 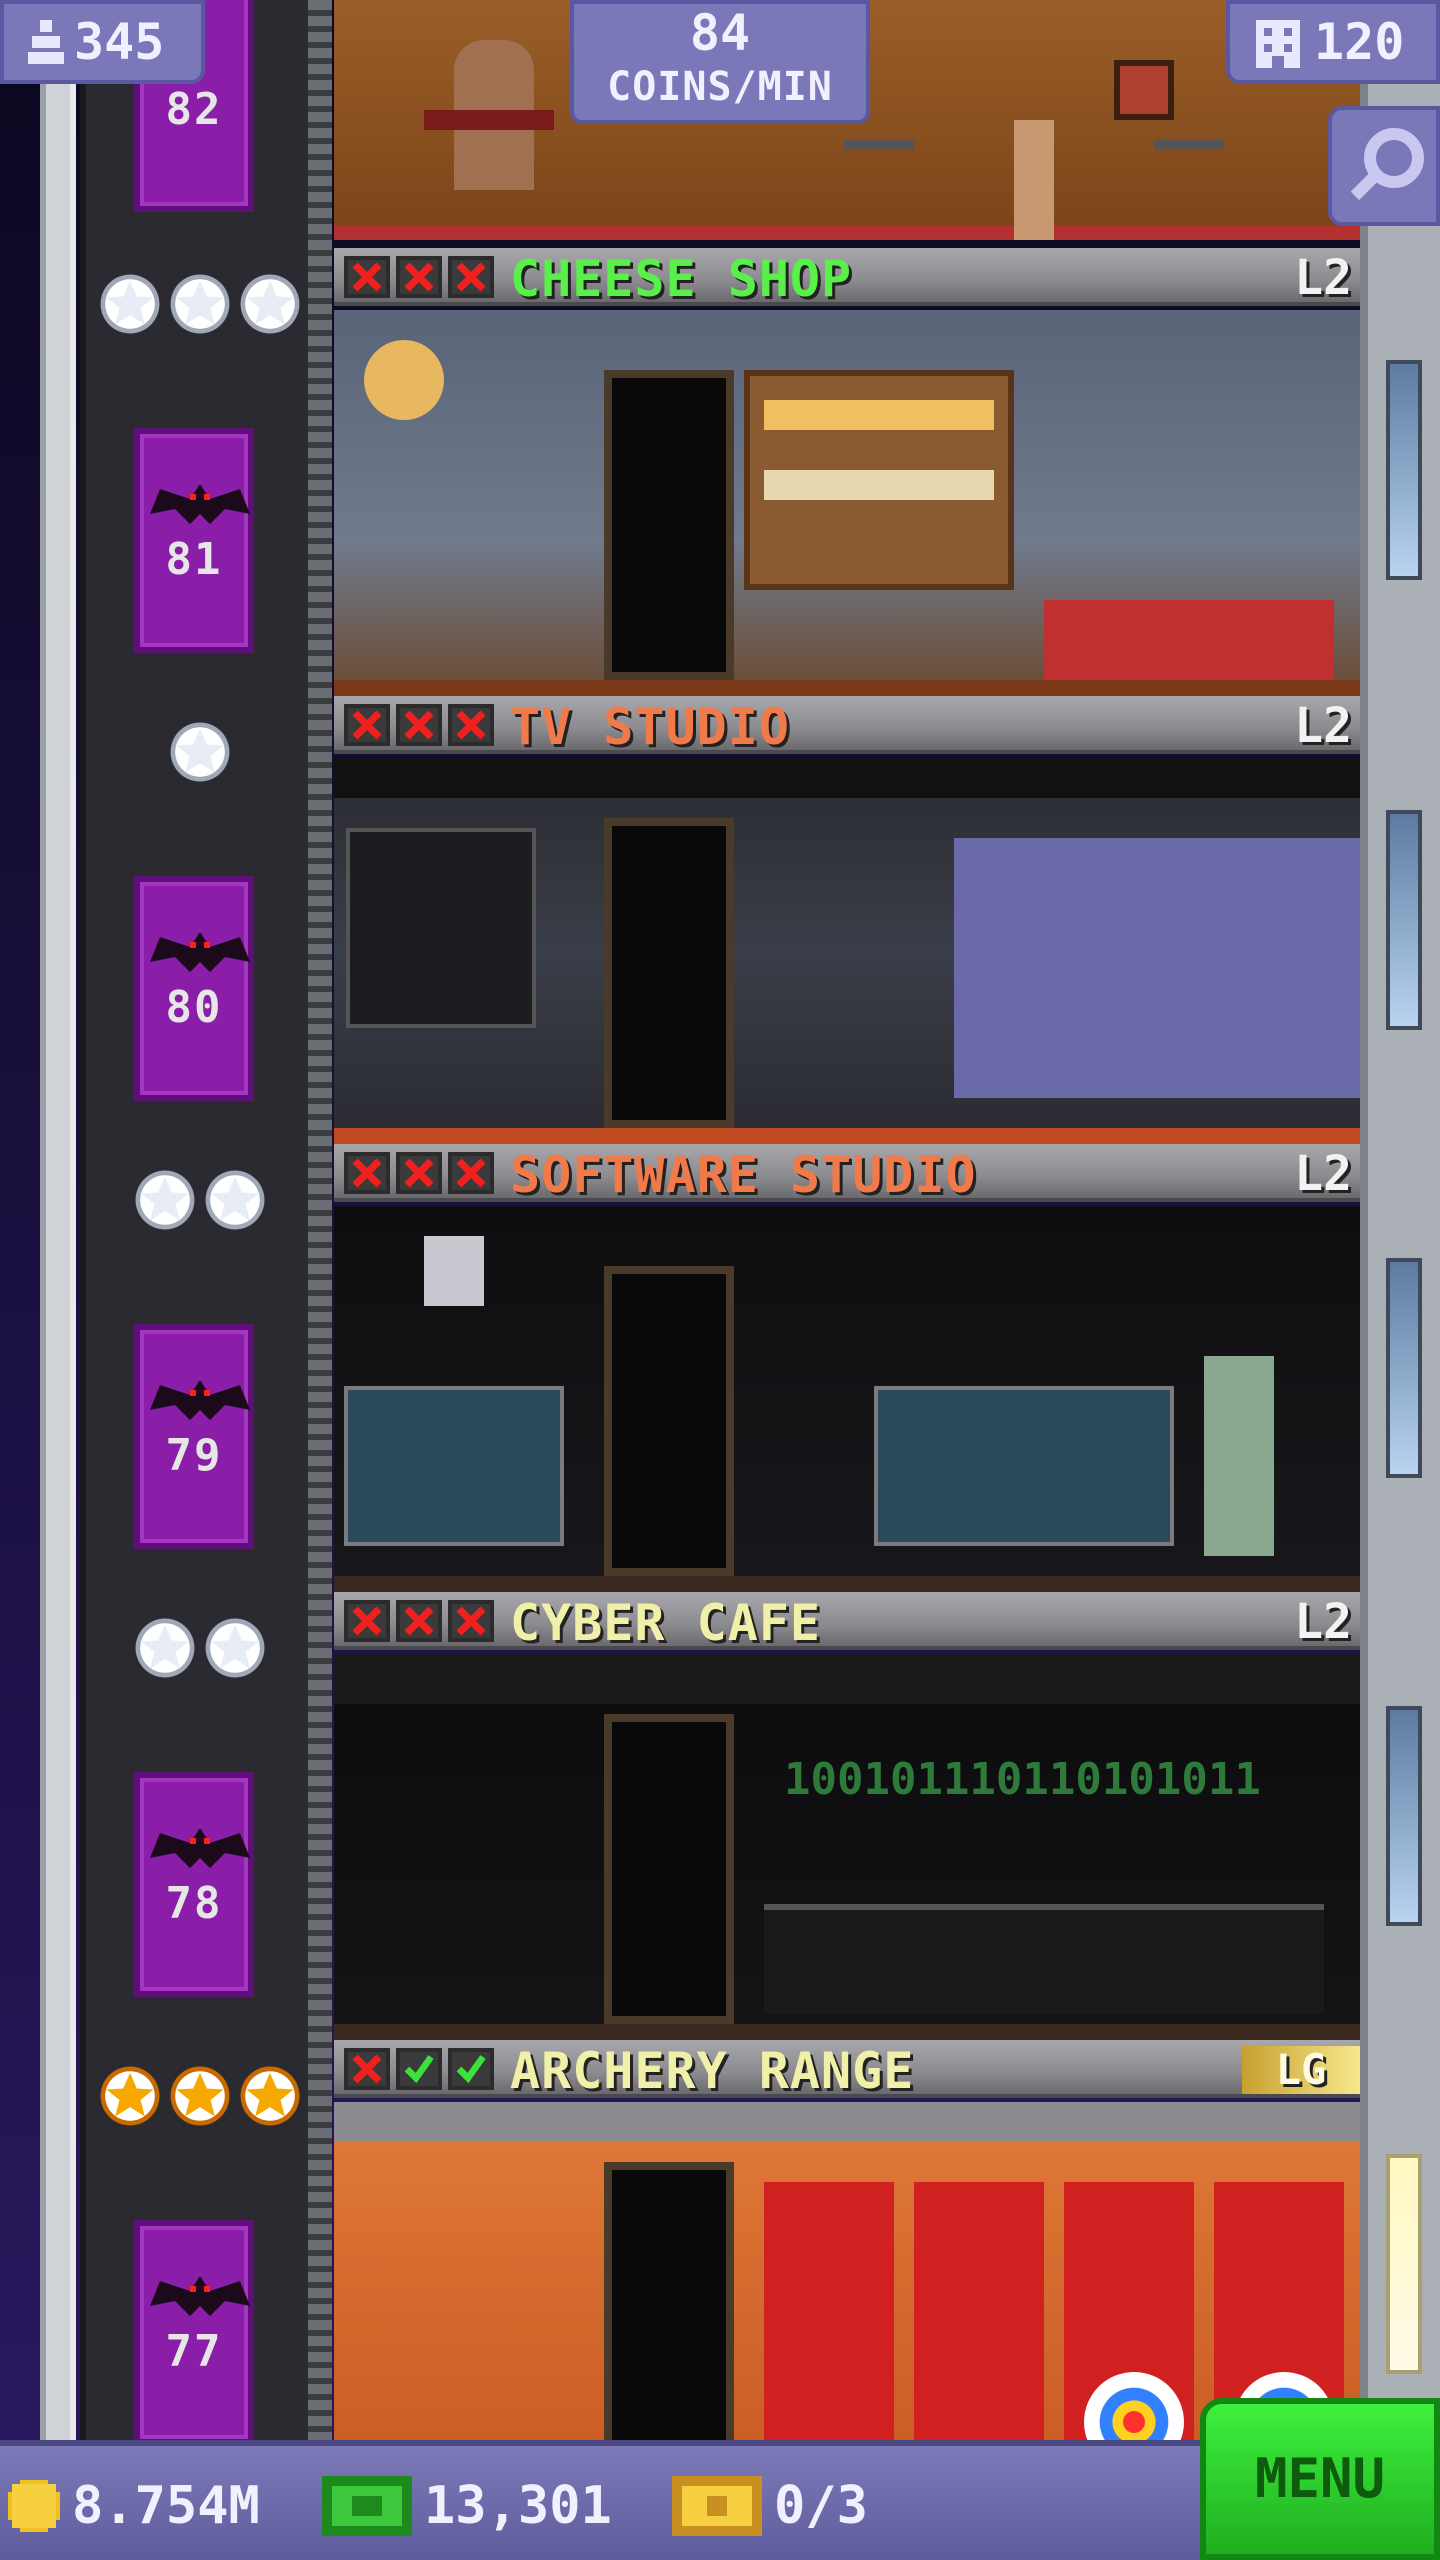 I want to click on floor-count: 120, so click(x=1333, y=42).